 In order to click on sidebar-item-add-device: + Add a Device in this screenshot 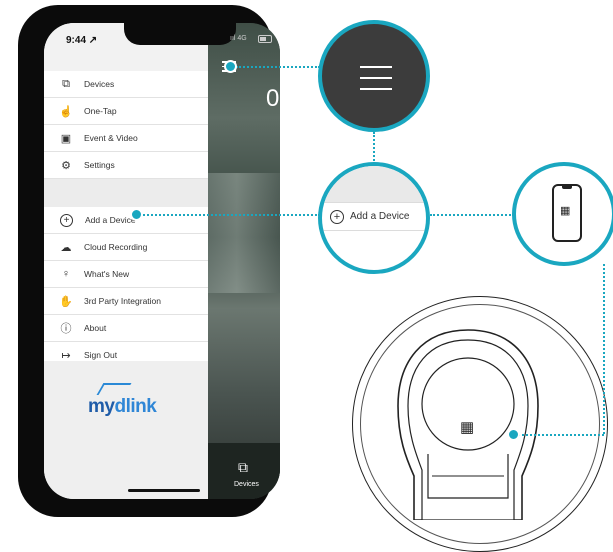, I will do `click(126, 220)`.